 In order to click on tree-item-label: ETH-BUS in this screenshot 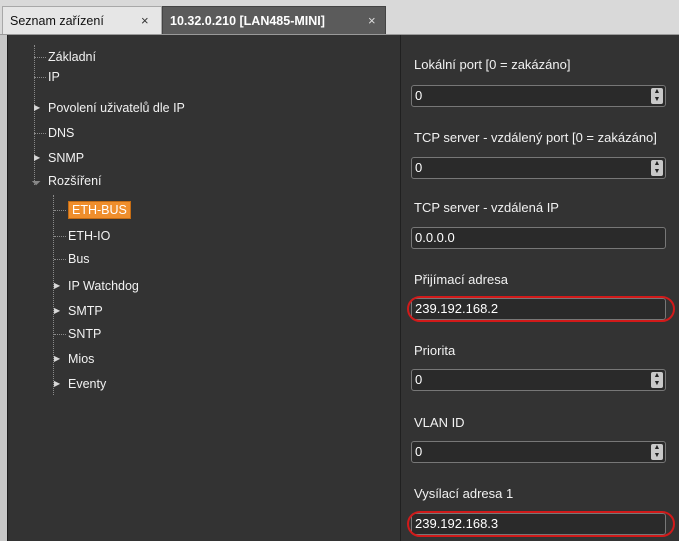, I will do `click(99, 210)`.